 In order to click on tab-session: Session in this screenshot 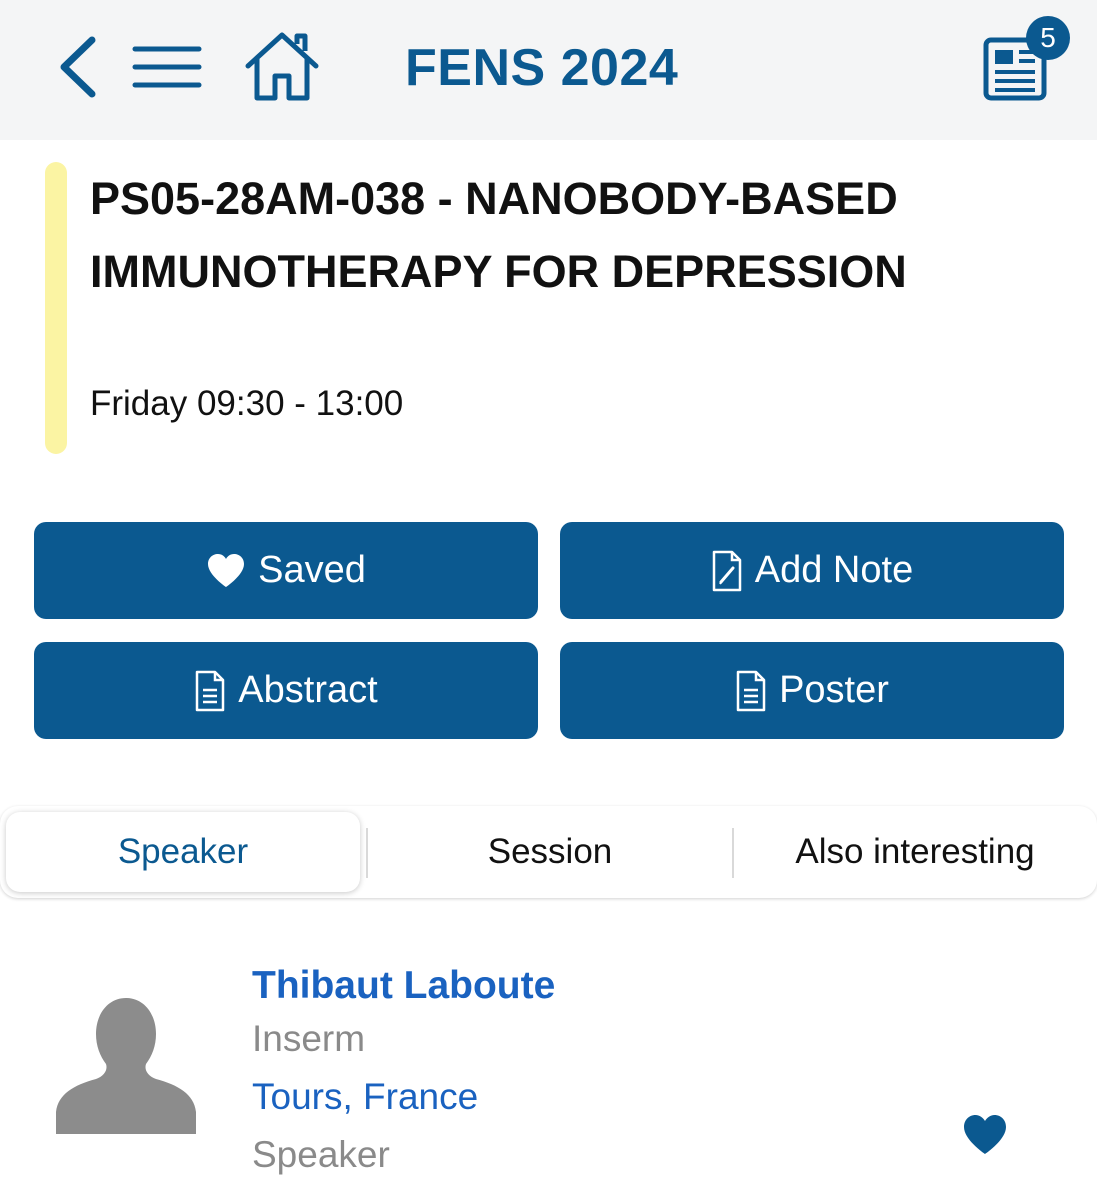, I will do `click(550, 852)`.